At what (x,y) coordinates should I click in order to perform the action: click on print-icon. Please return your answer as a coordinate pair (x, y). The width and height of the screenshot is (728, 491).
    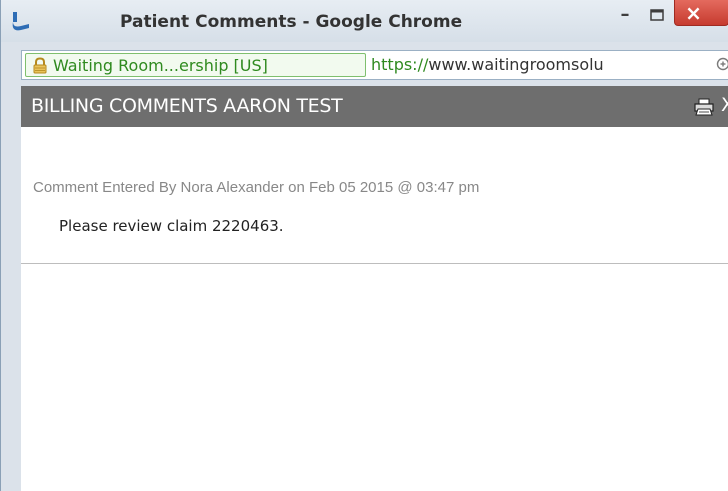
    Looking at the image, I should click on (704, 107).